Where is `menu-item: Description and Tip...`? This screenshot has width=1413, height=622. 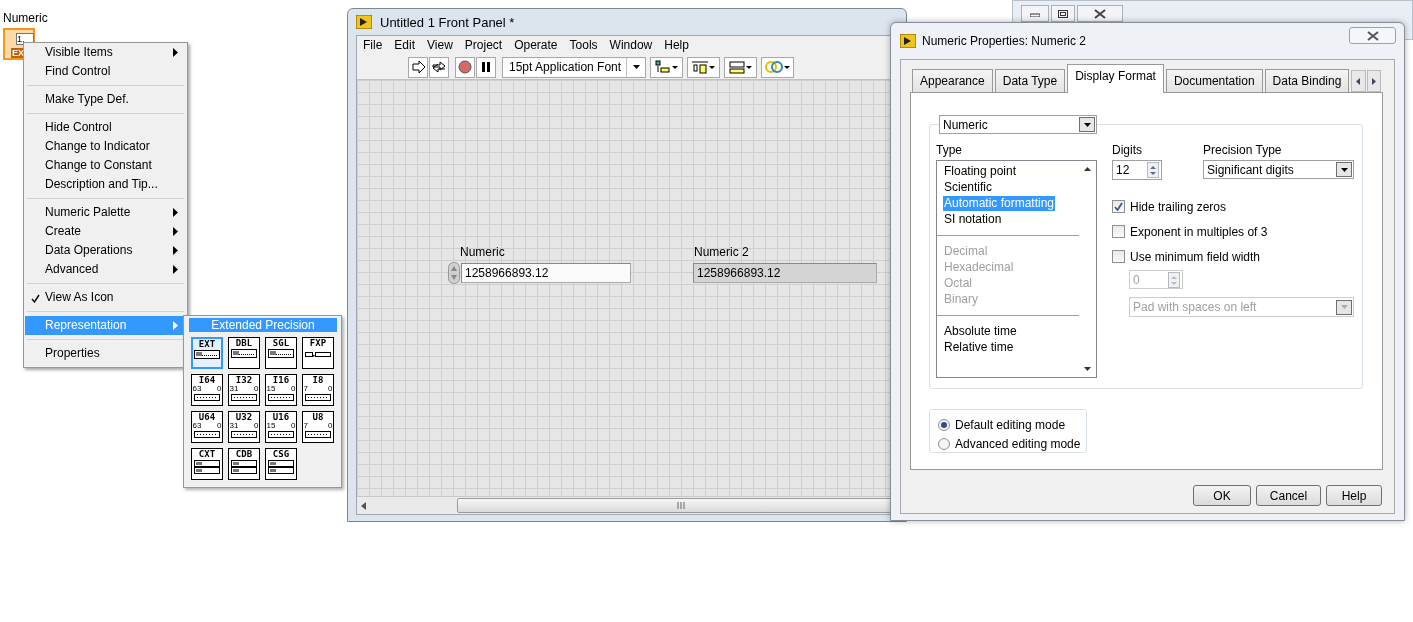 menu-item: Description and Tip... is located at coordinates (105, 184).